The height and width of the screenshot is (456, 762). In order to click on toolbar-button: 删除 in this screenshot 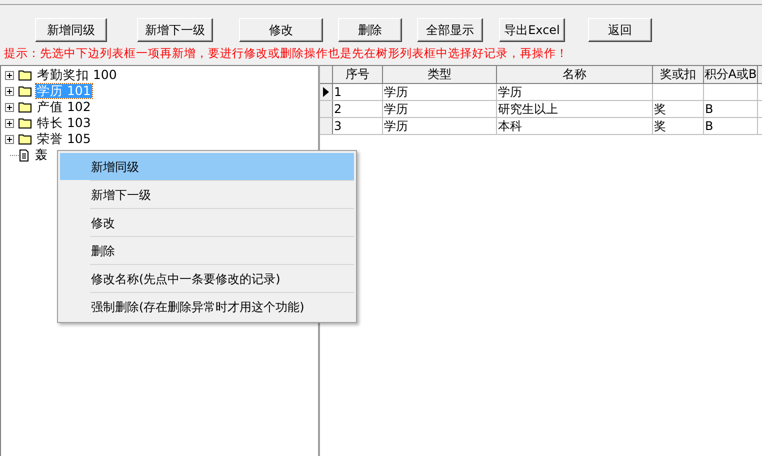, I will do `click(370, 30)`.